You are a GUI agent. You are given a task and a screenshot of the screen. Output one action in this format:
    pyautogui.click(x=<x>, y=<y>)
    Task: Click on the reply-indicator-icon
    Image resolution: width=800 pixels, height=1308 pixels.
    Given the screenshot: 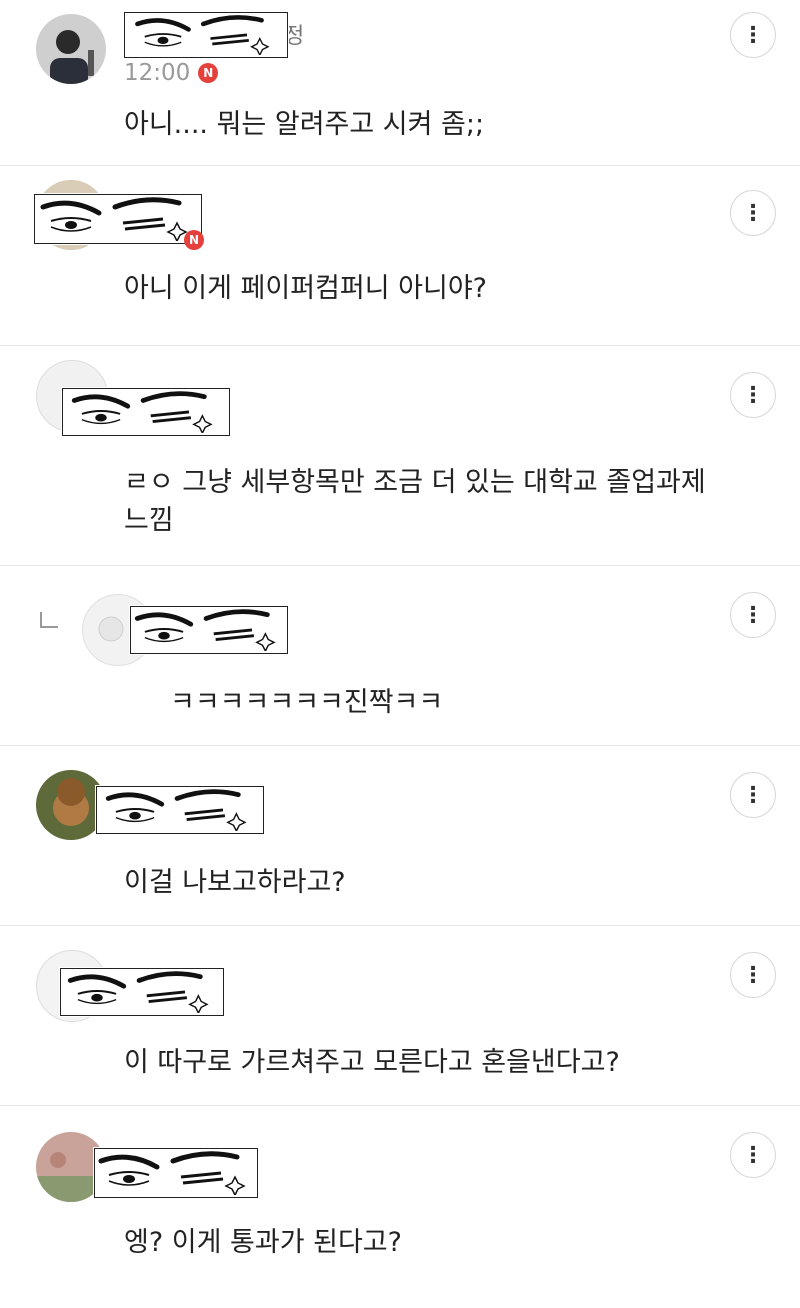 What is the action you would take?
    pyautogui.click(x=49, y=620)
    